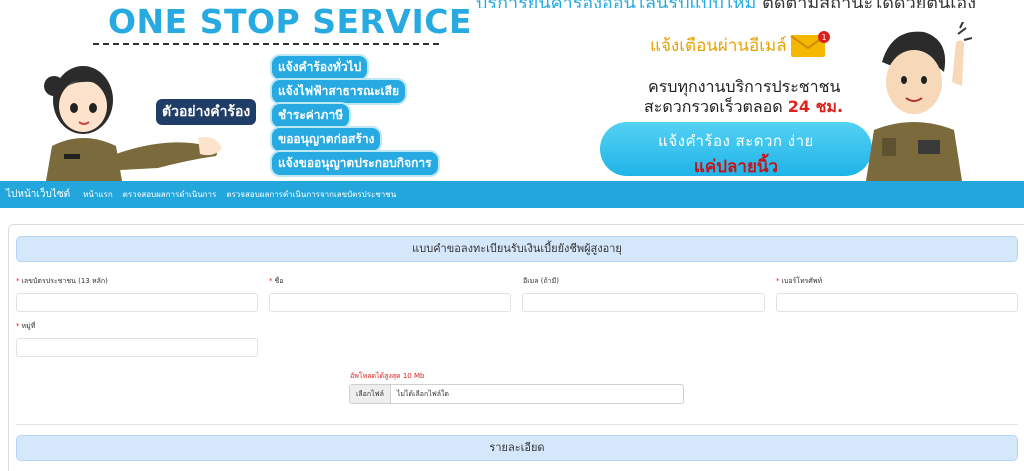  What do you see at coordinates (736, 141) in the screenshot?
I see `cta-line-1: แจ้งคำร้อง สะดวก ง่าย` at bounding box center [736, 141].